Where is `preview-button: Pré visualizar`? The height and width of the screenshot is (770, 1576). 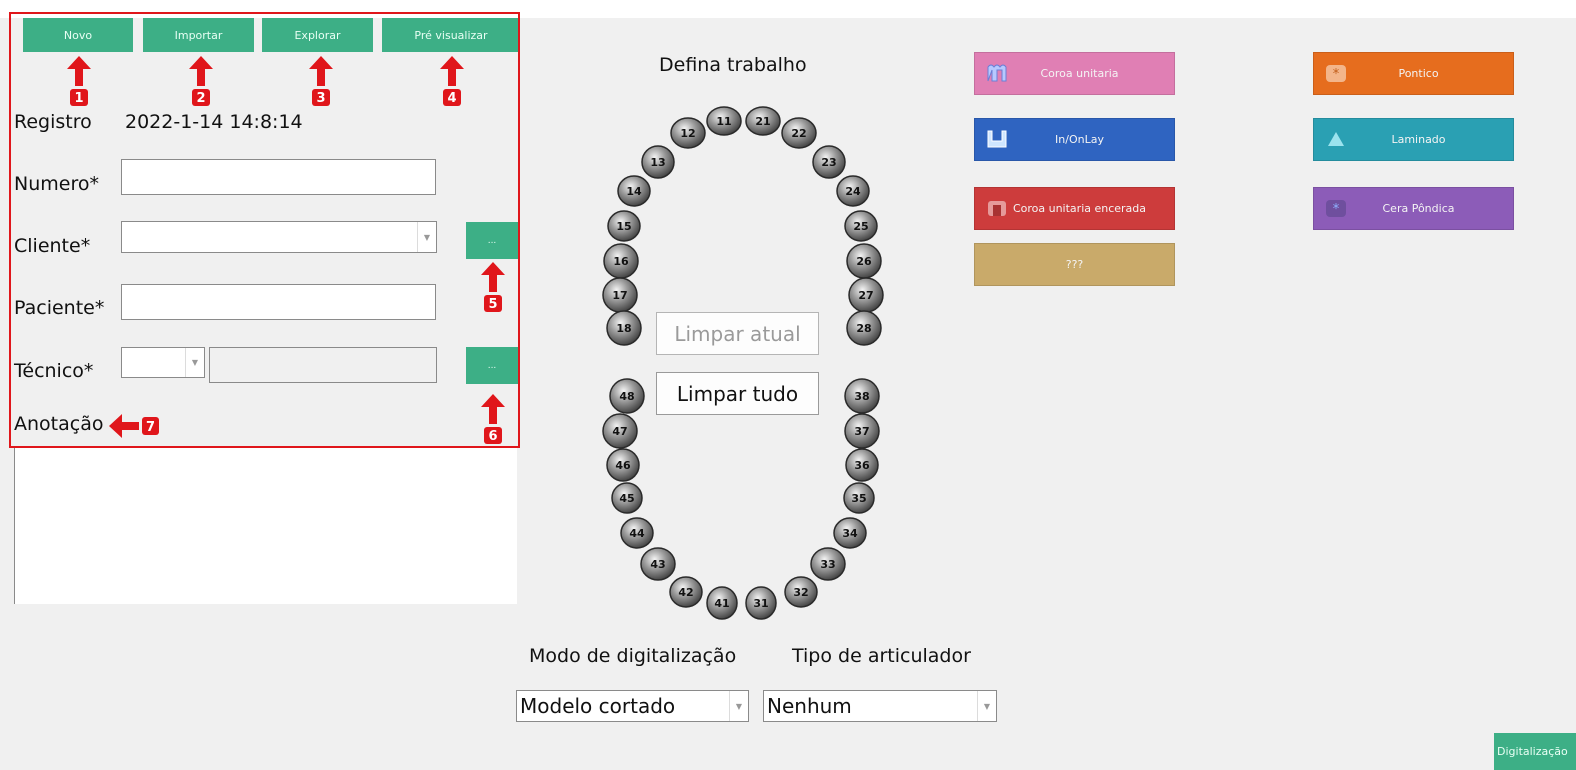
preview-button: Pré visualizar is located at coordinates (451, 35).